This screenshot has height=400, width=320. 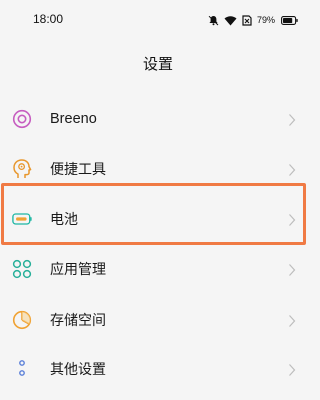 I want to click on head-gear-icon, so click(x=22, y=169).